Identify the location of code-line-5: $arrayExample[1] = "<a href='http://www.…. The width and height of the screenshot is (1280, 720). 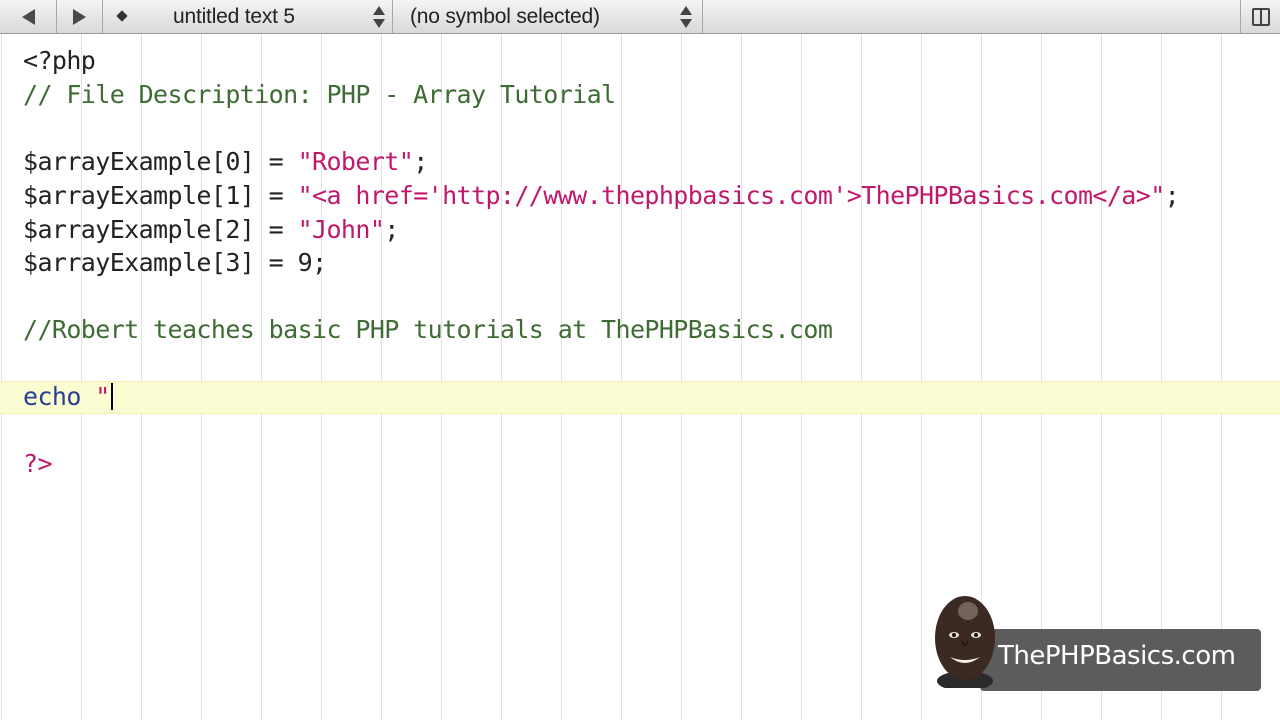
(601, 195).